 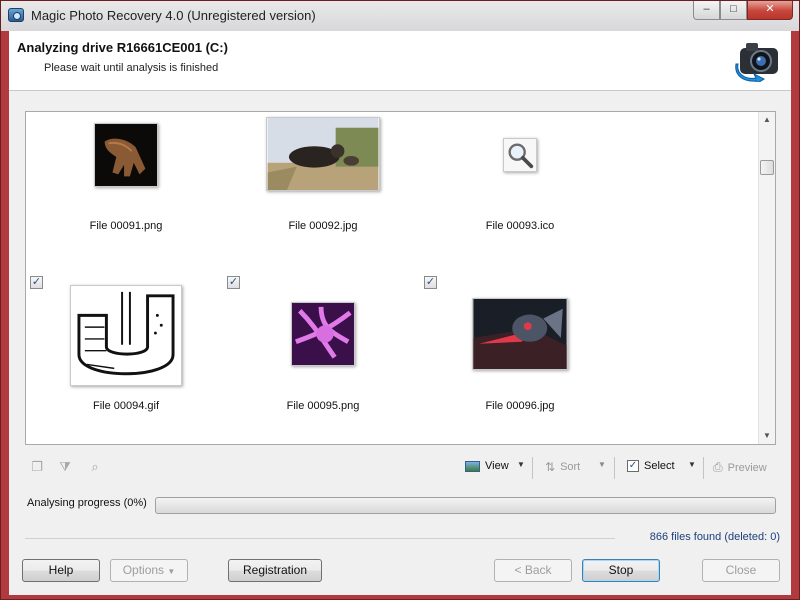 What do you see at coordinates (320, 538) in the screenshot?
I see `divider` at bounding box center [320, 538].